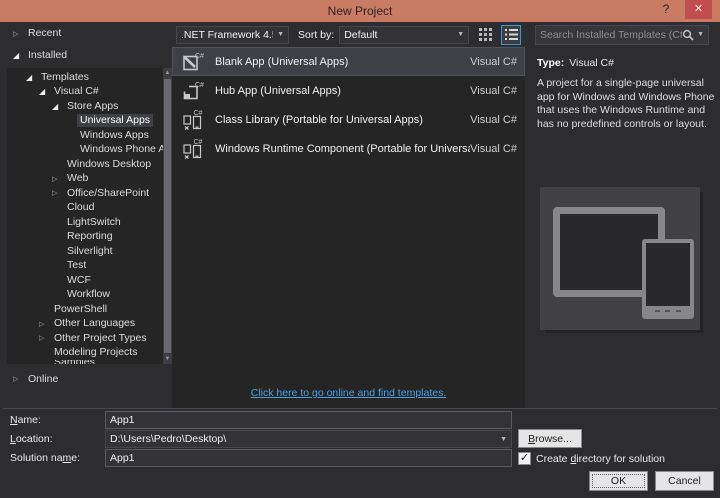  What do you see at coordinates (81, 308) in the screenshot?
I see `tree-item-label: PowerShell` at bounding box center [81, 308].